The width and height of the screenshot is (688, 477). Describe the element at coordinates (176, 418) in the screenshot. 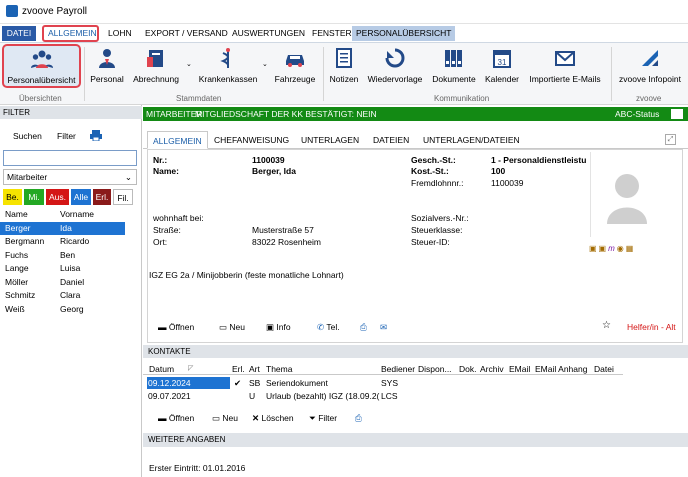

I see `kontakte-oeffnen-button: ▬ Öffnen` at that location.